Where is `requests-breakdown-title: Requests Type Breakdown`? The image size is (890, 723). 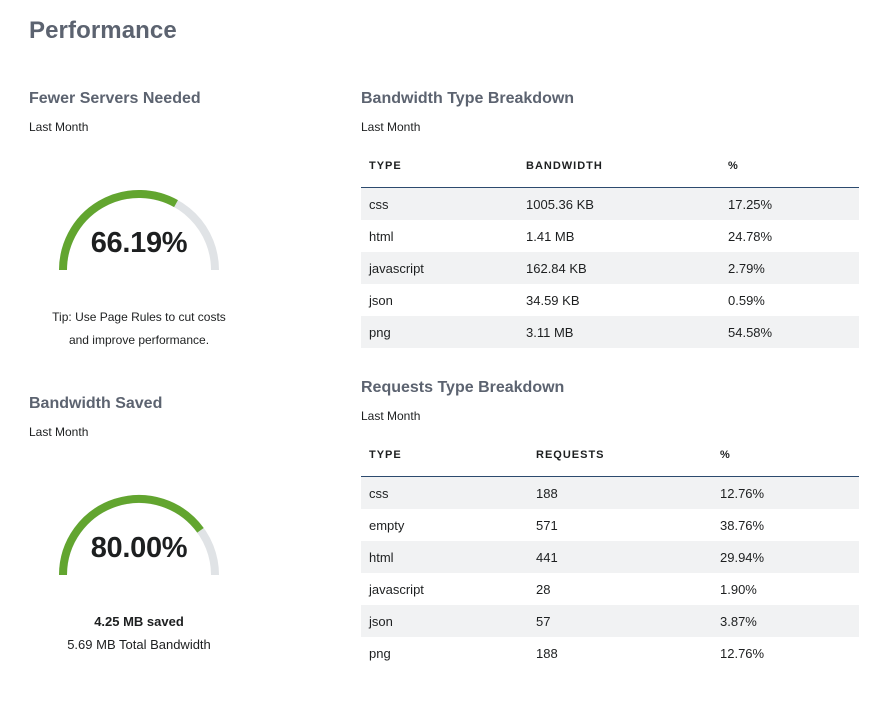
requests-breakdown-title: Requests Type Breakdown is located at coordinates (463, 387).